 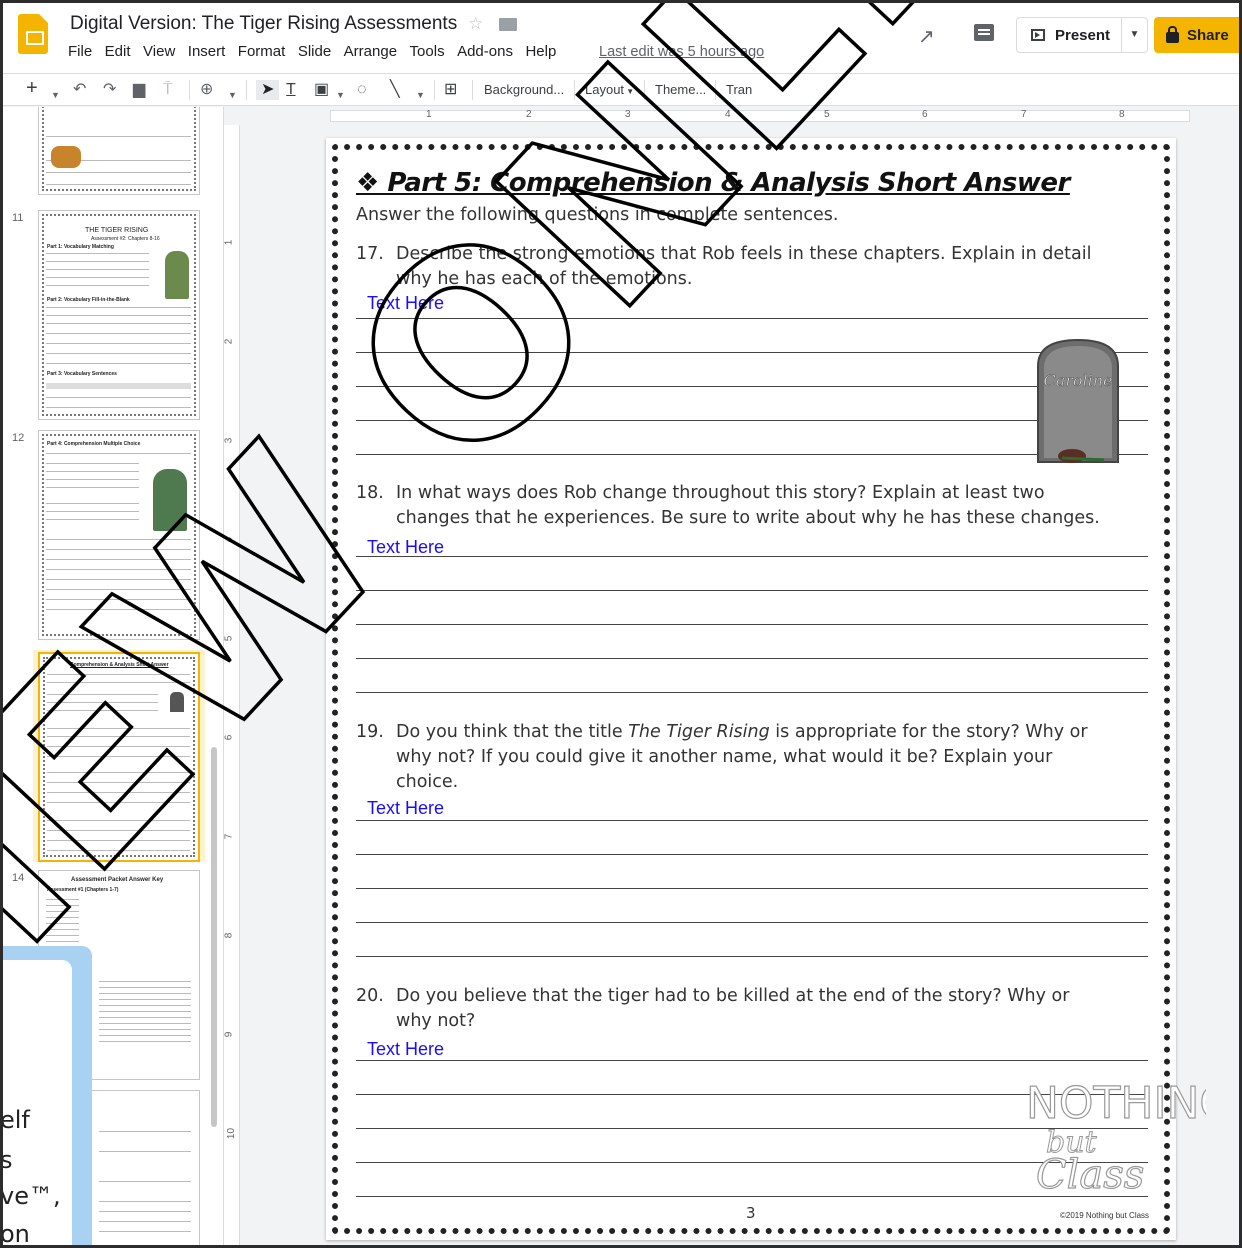 I want to click on horizontal-ruler: 1 2 3 4 5 6 7 8, so click(x=737, y=116).